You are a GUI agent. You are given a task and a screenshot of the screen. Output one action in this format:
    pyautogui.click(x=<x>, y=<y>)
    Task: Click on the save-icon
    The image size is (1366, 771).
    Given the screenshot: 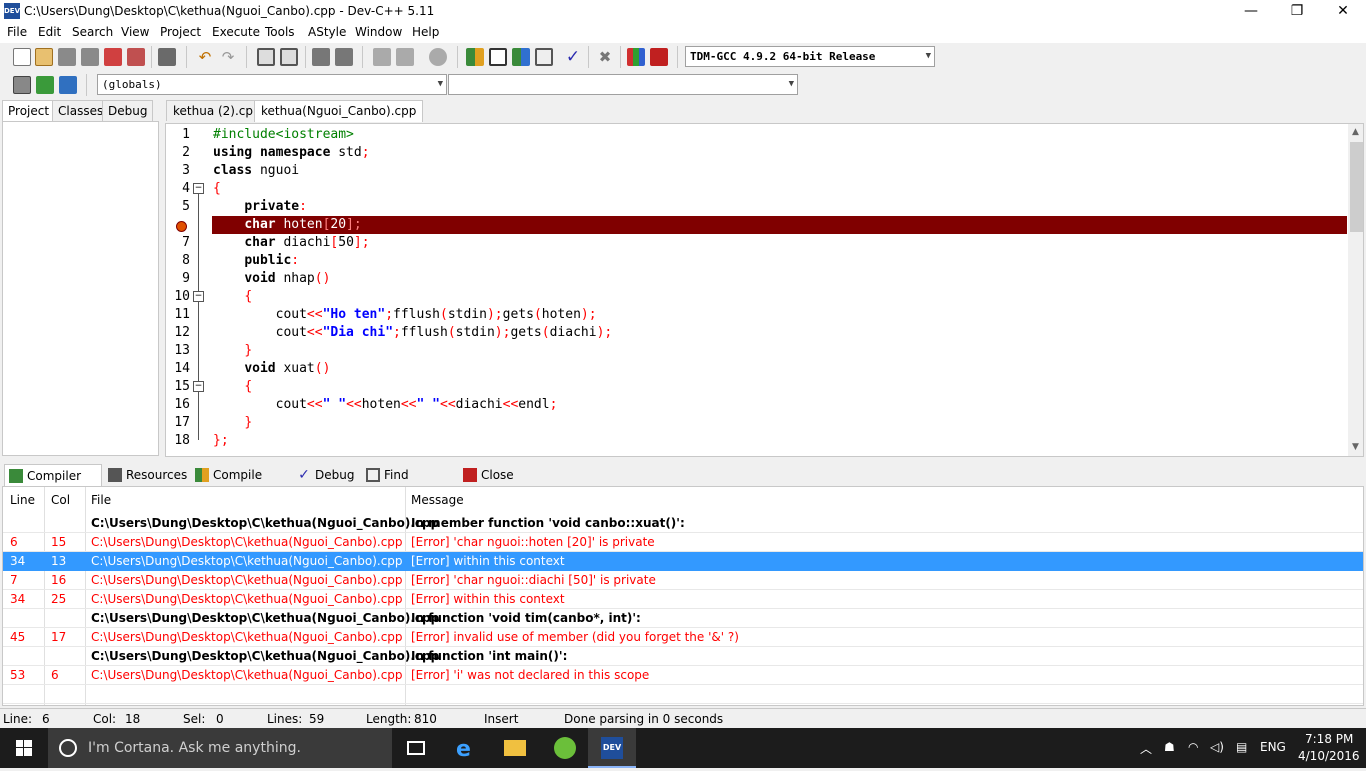 What is the action you would take?
    pyautogui.click(x=67, y=57)
    